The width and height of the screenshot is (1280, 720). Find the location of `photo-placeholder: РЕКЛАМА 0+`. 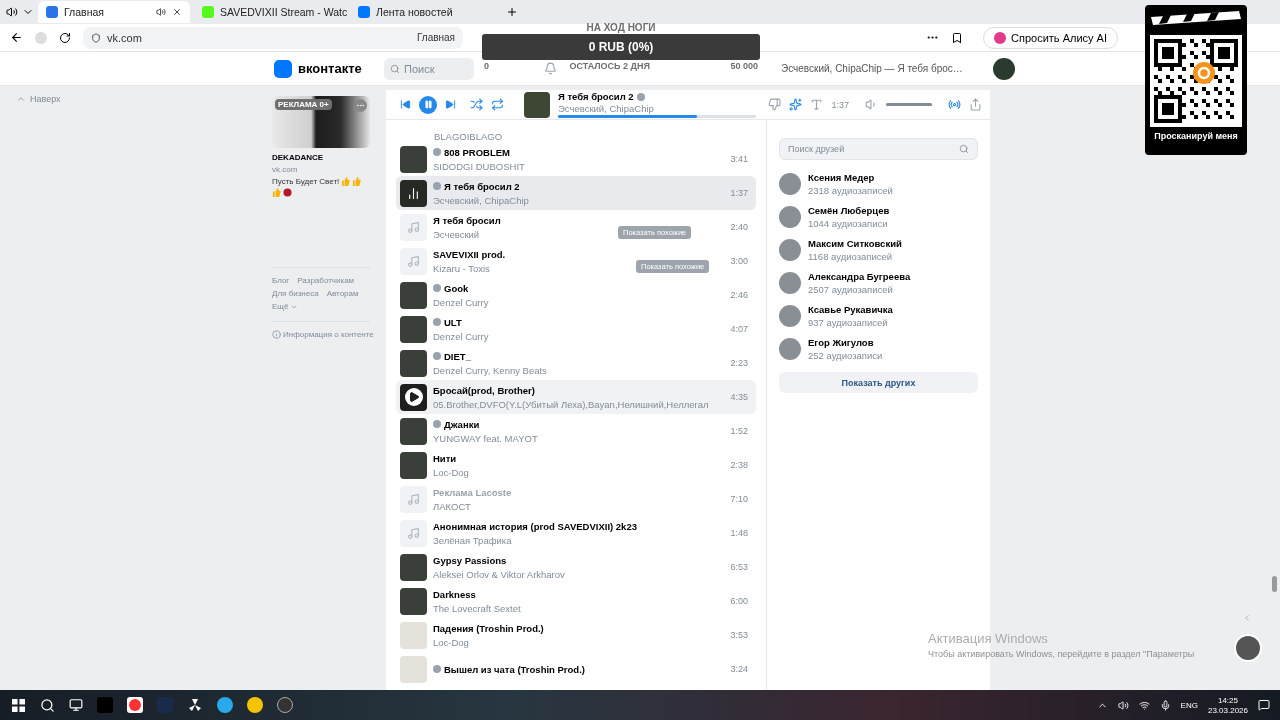

photo-placeholder: РЕКЛАМА 0+ is located at coordinates (321, 122).